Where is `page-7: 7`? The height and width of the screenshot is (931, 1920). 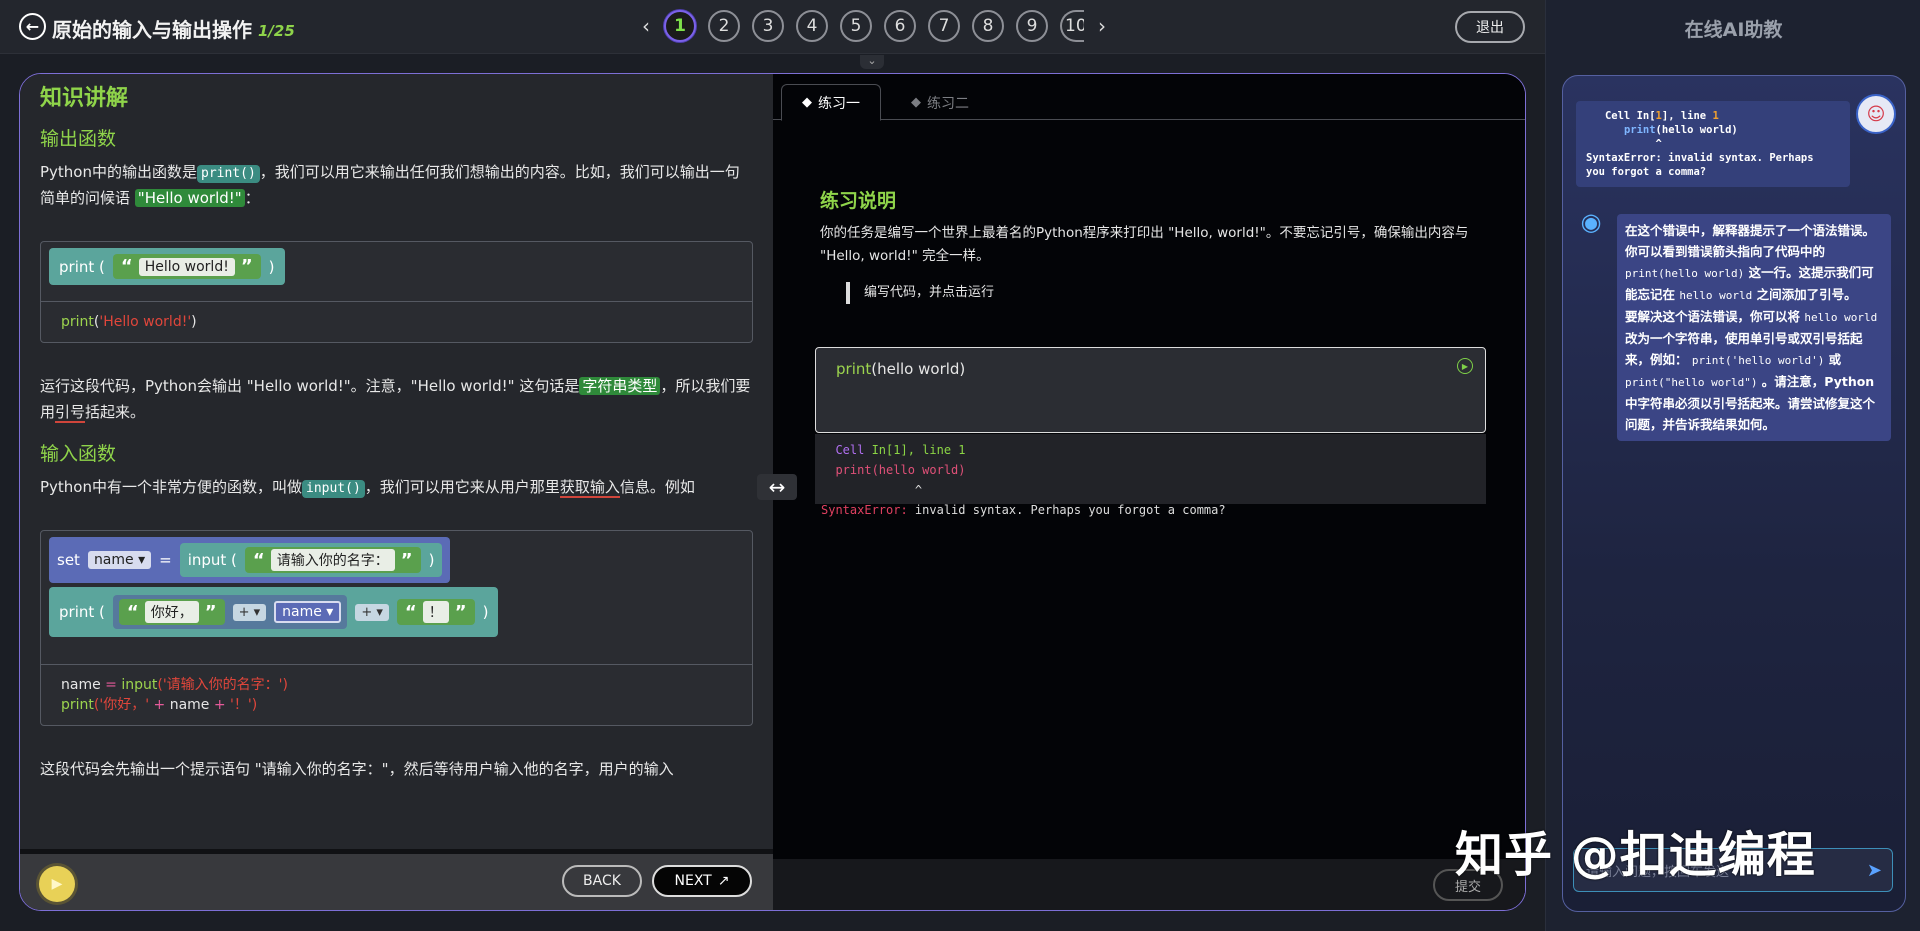
page-7: 7 is located at coordinates (944, 26).